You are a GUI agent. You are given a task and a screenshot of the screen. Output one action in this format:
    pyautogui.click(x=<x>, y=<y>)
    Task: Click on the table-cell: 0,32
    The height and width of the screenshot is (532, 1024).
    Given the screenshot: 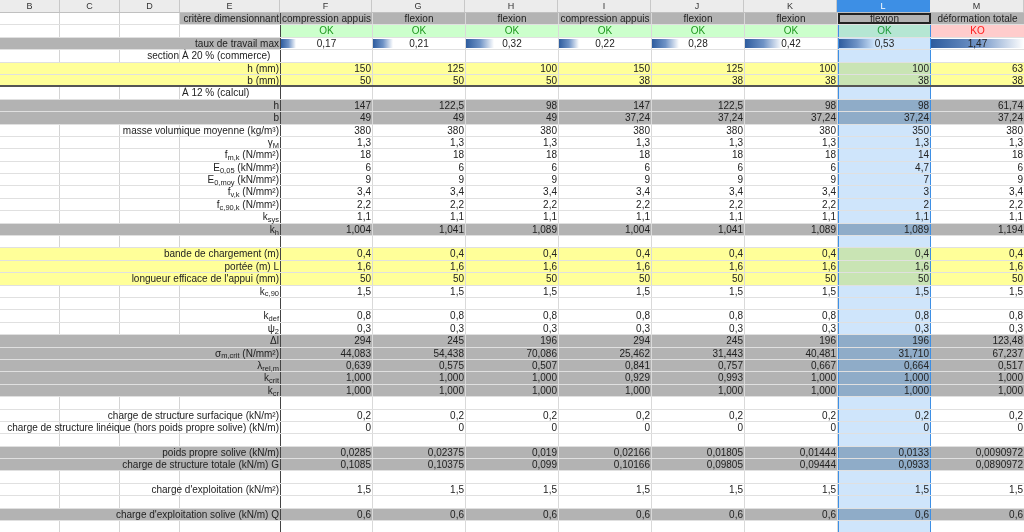 What is the action you would take?
    pyautogui.click(x=512, y=43)
    